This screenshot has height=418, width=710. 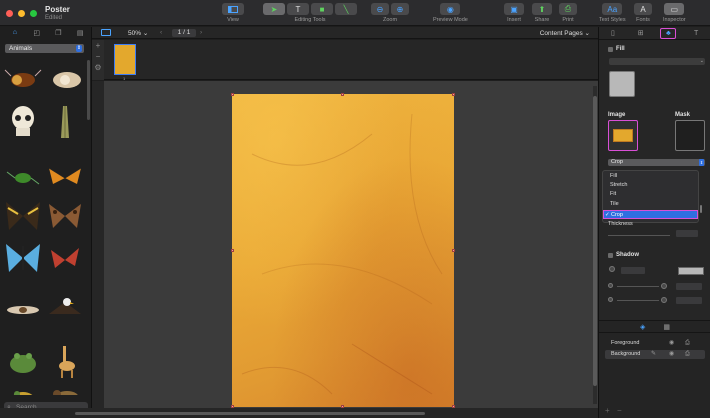 I want to click on shadow-blur-field, so click(x=689, y=286).